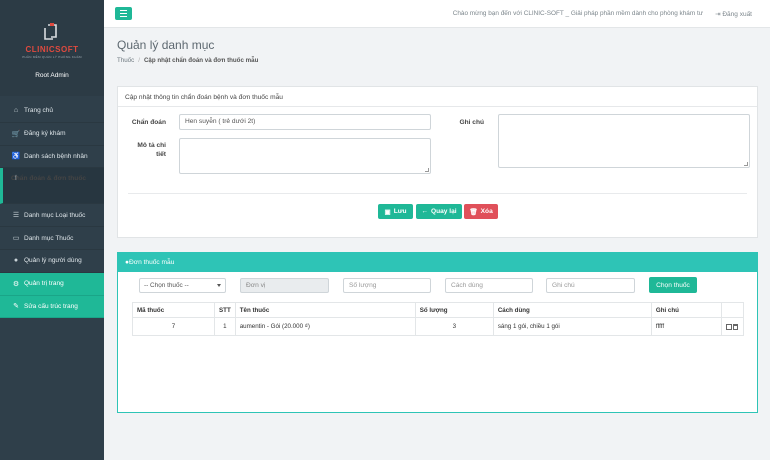 This screenshot has height=460, width=770. Describe the element at coordinates (486, 211) in the screenshot. I see `delete-label: Xóa` at that location.